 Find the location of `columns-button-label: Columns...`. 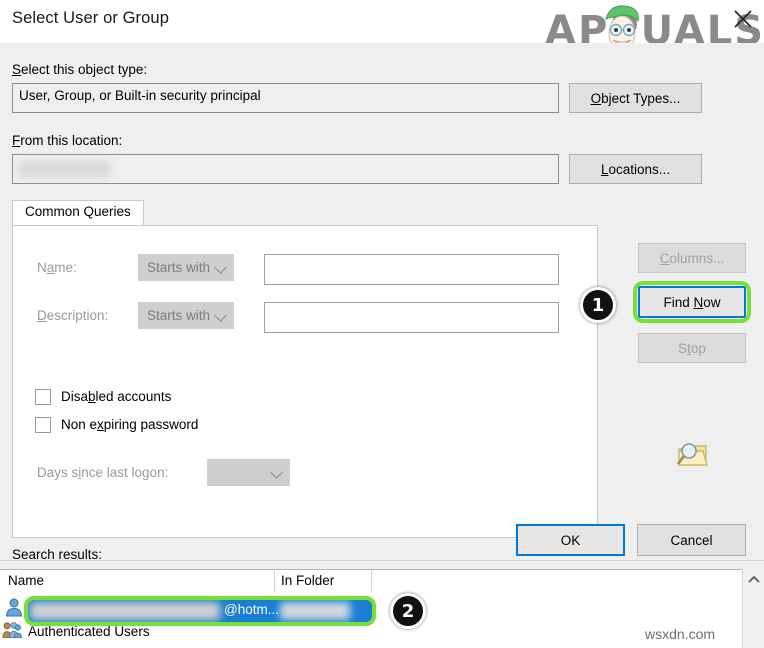

columns-button-label: Columns... is located at coordinates (692, 258).